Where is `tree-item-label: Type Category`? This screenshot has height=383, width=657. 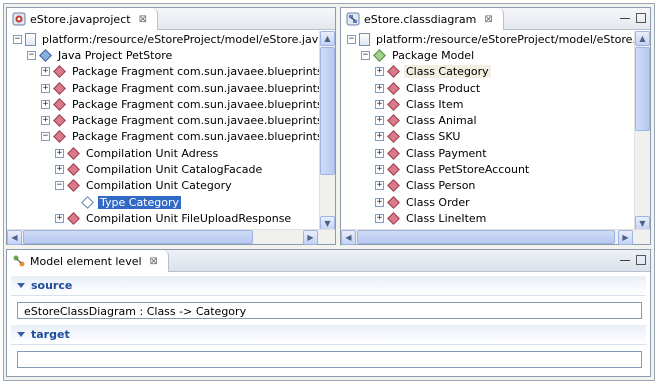
tree-item-label: Type Category is located at coordinates (140, 202).